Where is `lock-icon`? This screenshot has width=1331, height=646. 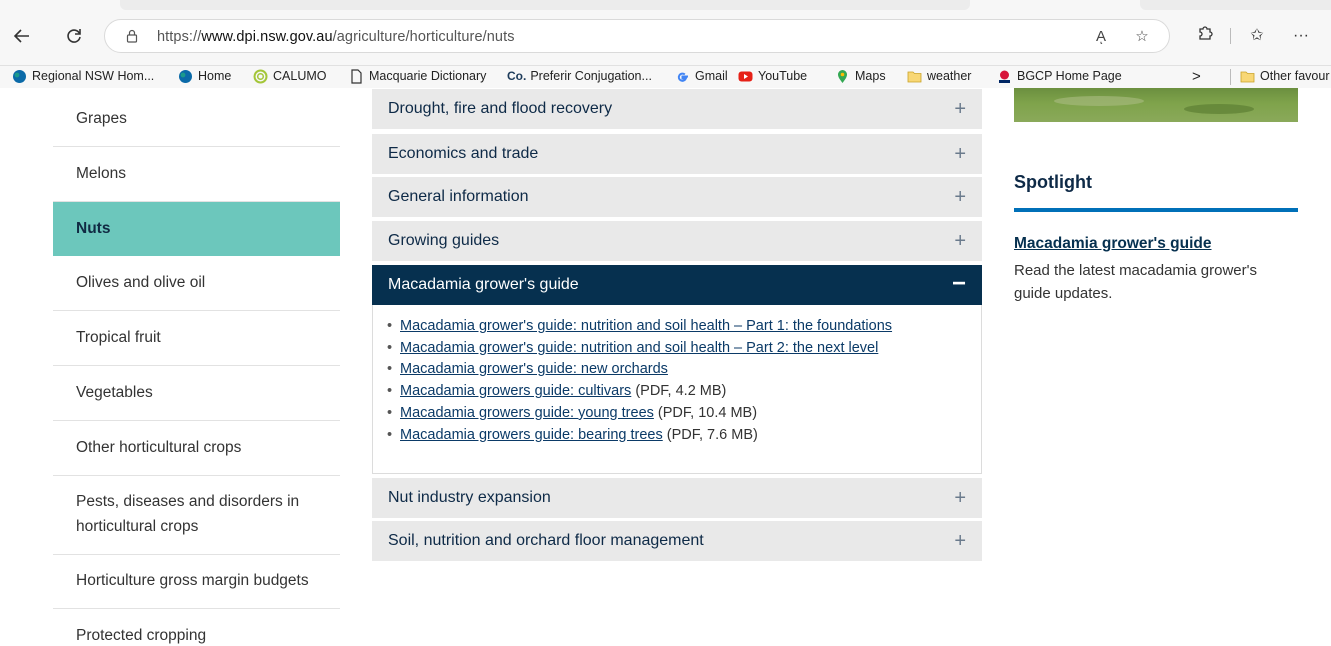
lock-icon is located at coordinates (132, 36).